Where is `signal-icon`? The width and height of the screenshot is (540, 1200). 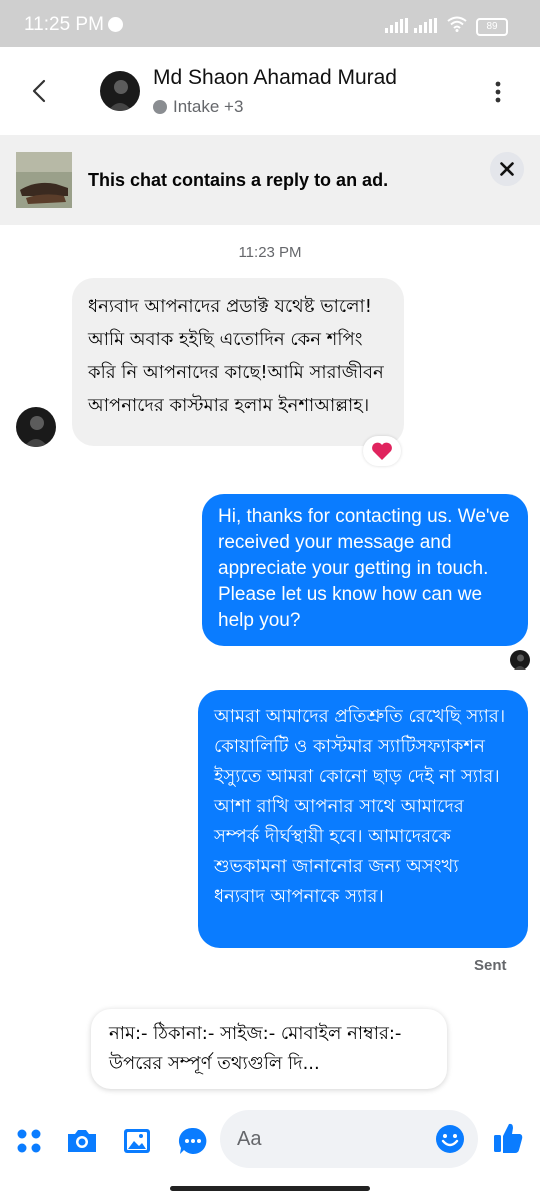 signal-icon is located at coordinates (398, 25).